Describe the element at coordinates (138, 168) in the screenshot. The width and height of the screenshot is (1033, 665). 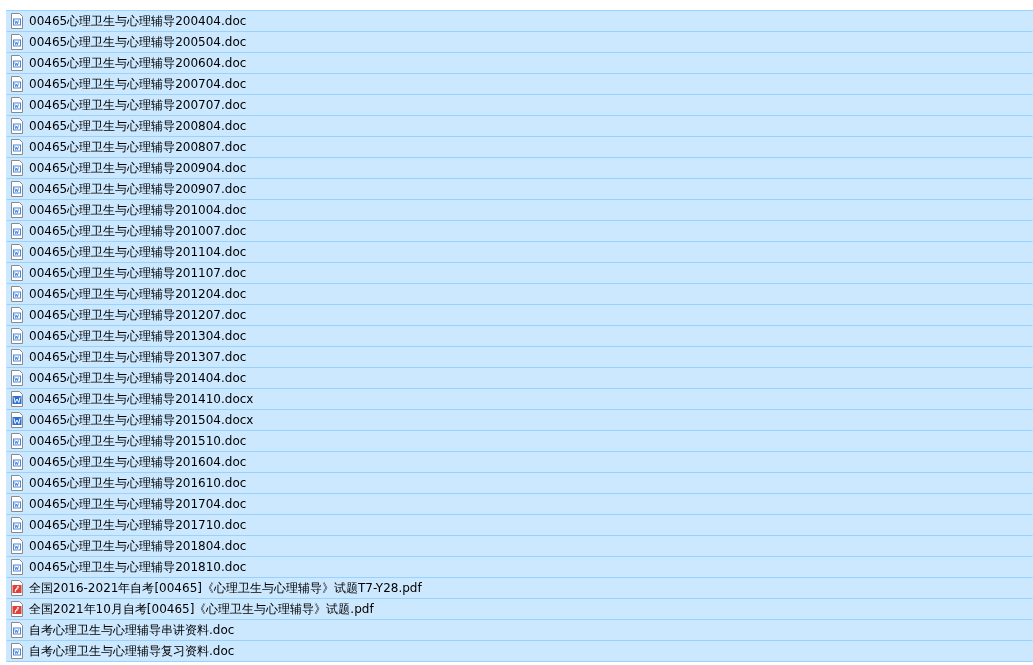
I see `file-name: 00465心理卫生与心理辅导200904.doc` at that location.